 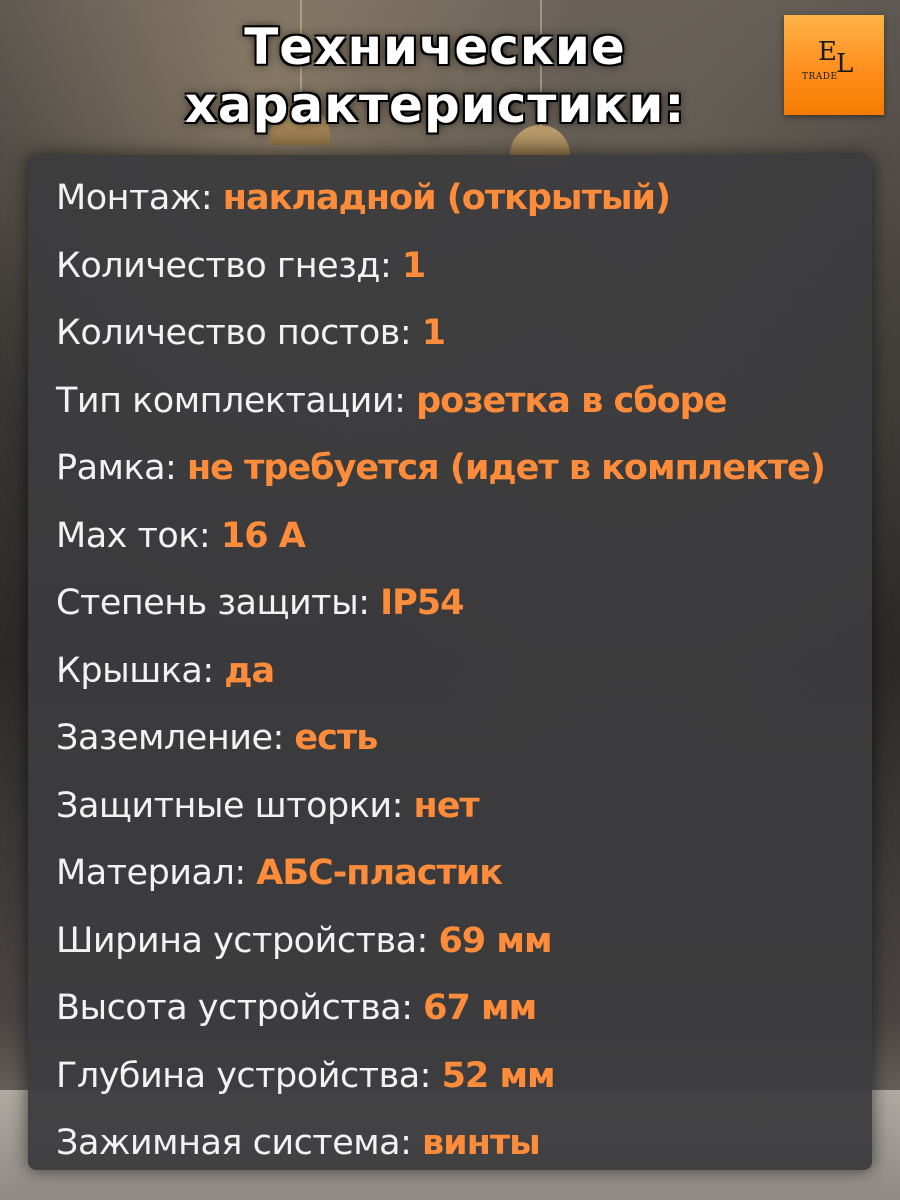 I want to click on spec-value: да, so click(x=249, y=670).